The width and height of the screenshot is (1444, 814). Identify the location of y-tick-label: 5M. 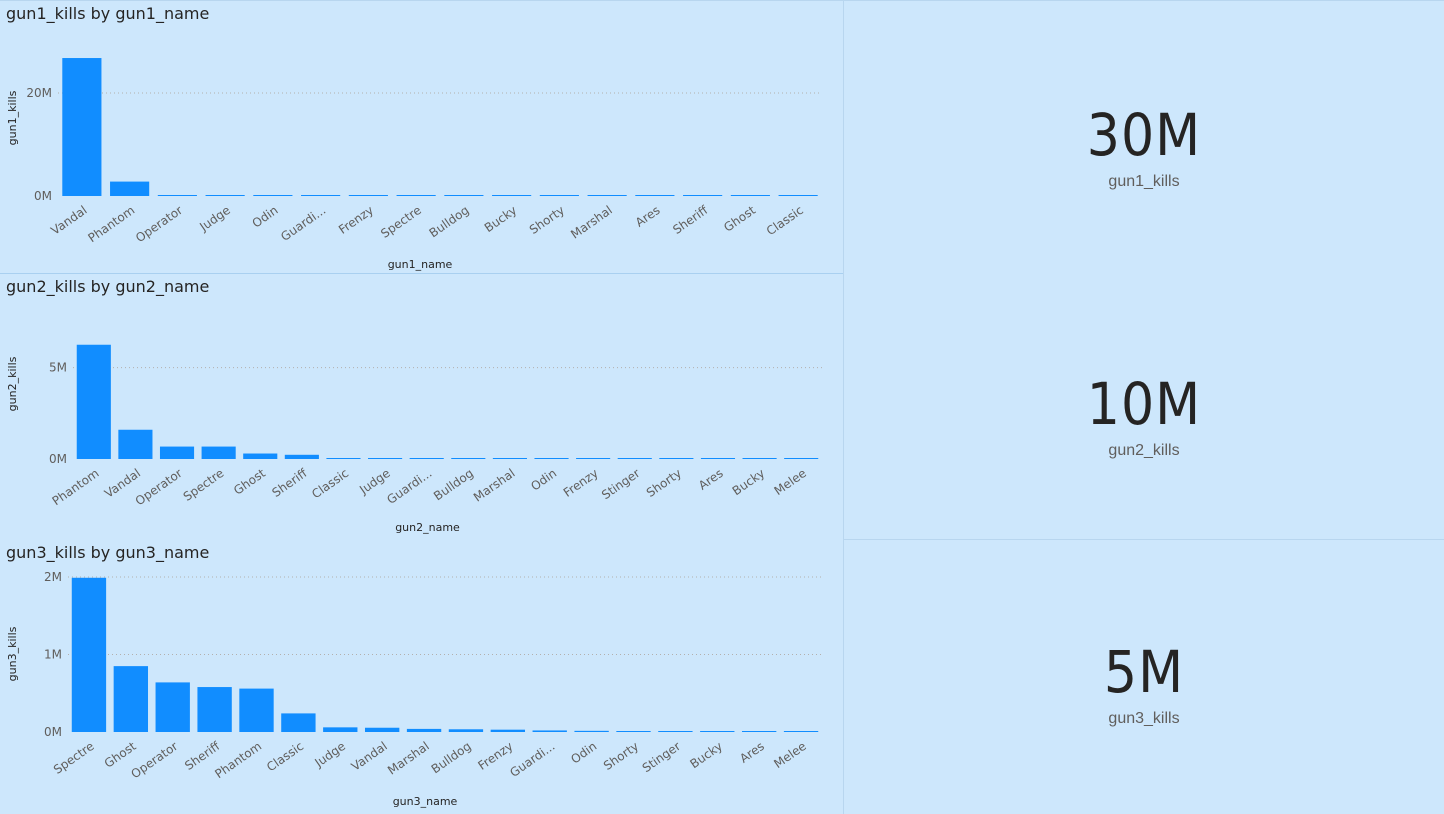
(58, 368).